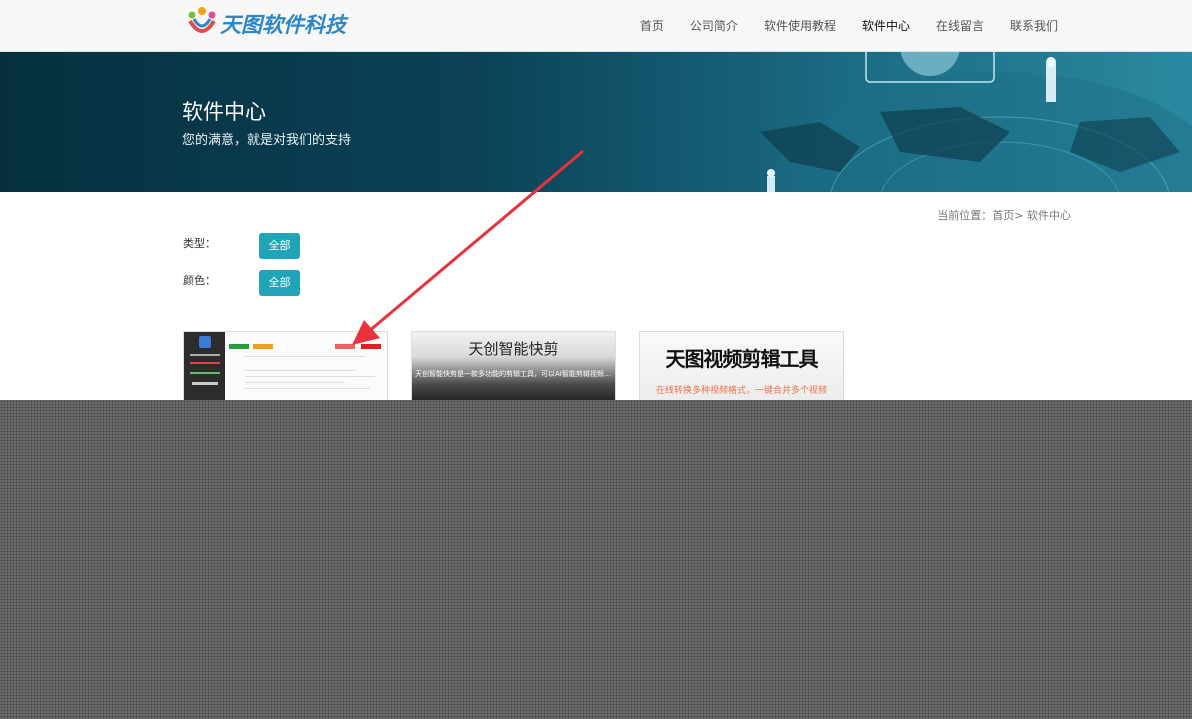 This screenshot has width=1192, height=719. I want to click on banner-title: 软件中心, so click(224, 112).